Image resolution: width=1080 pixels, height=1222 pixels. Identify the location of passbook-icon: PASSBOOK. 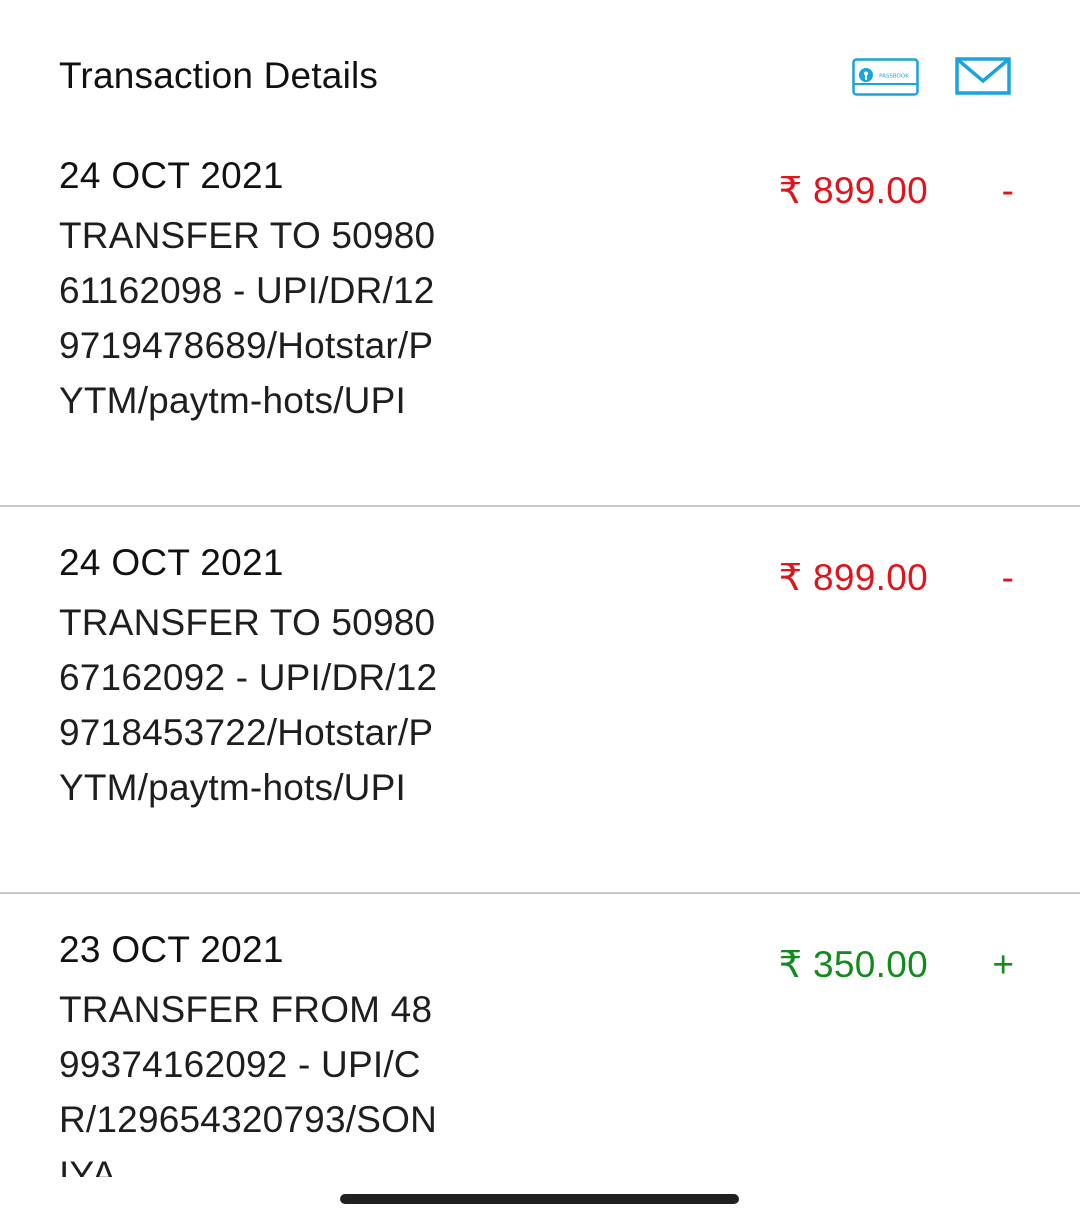
(885, 77).